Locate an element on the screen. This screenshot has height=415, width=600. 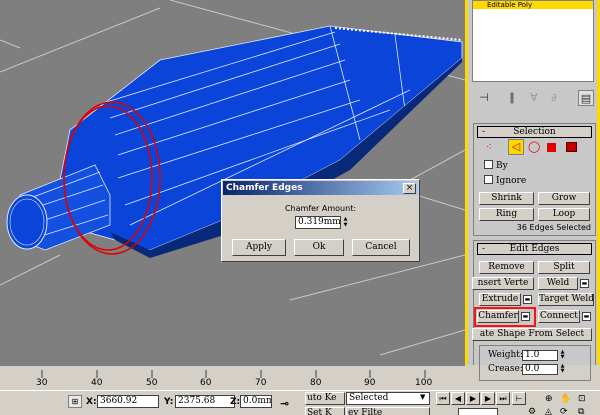
dialog-title: Chamfer Edges is located at coordinates (320, 188).